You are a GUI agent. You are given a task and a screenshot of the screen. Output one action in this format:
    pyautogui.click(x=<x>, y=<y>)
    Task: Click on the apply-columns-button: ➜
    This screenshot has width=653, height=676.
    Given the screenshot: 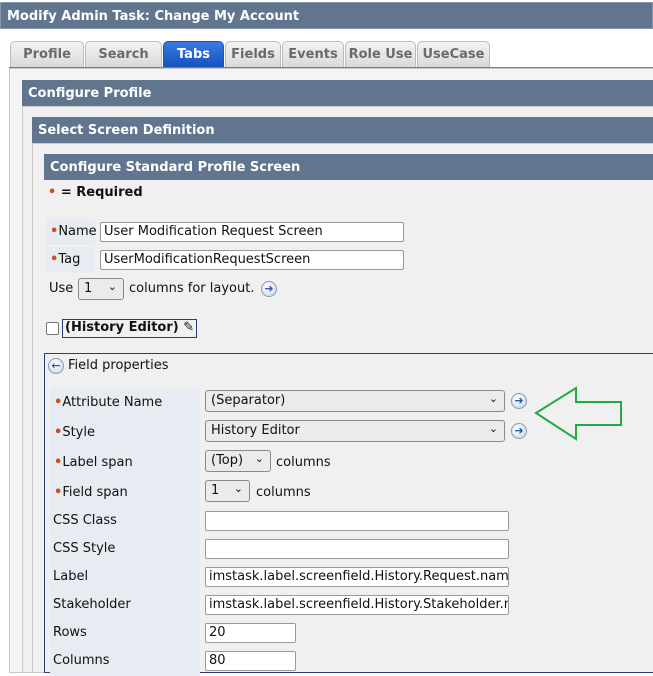 What is the action you would take?
    pyautogui.click(x=269, y=289)
    